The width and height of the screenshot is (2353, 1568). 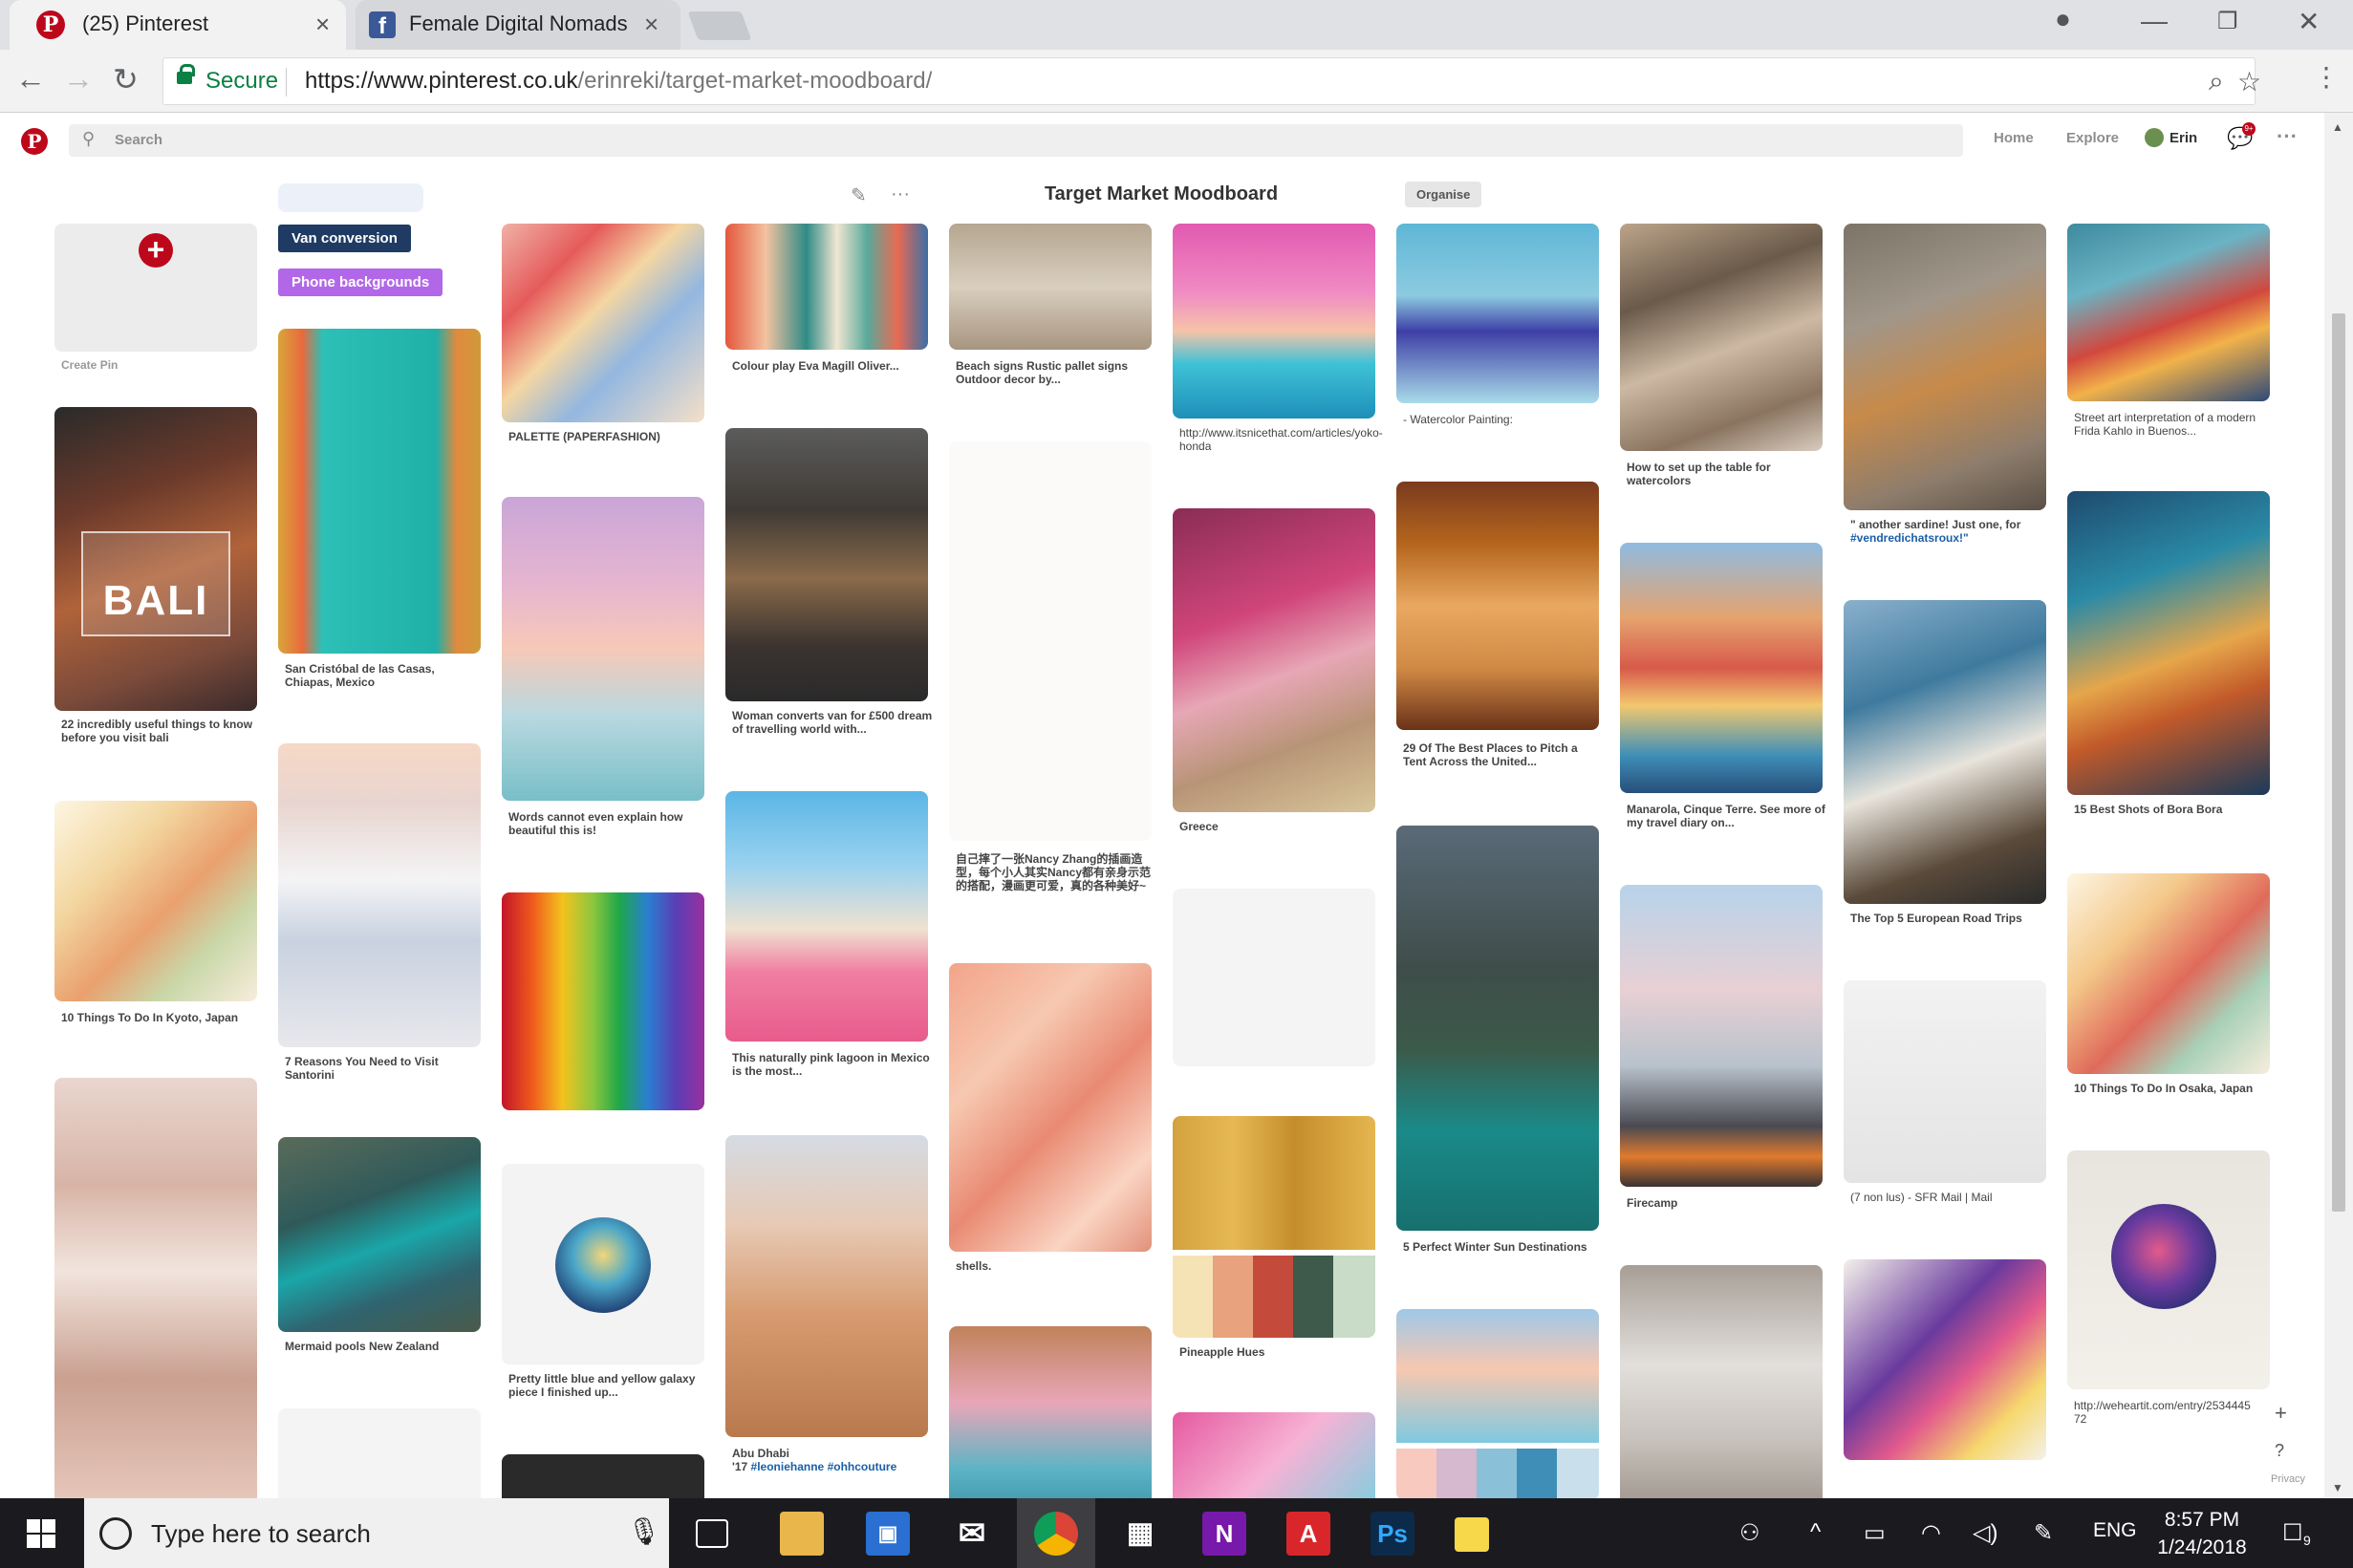 I want to click on pin-caption: Abu Dhabi '17 #leoniehanne #ohhcouture, so click(x=832, y=1460).